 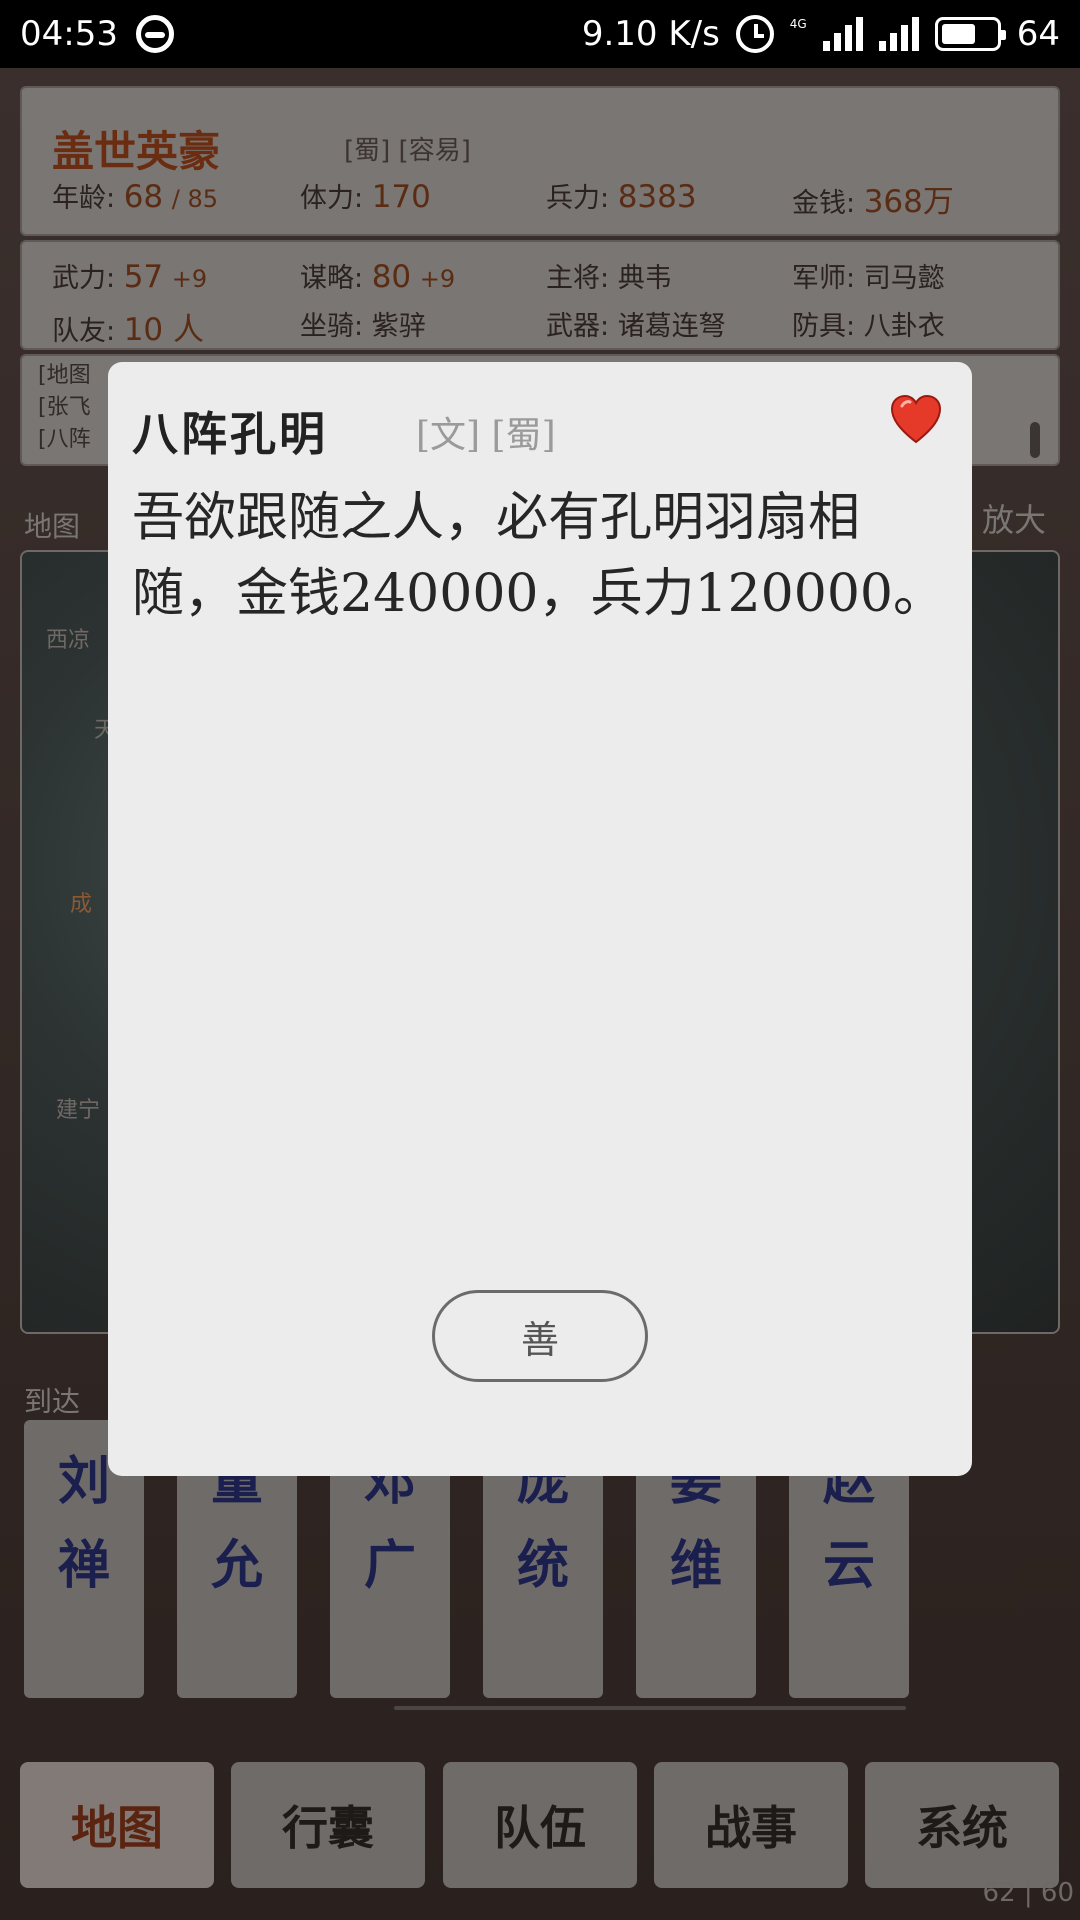 What do you see at coordinates (78, 1108) in the screenshot?
I see `map-city: 建宁` at bounding box center [78, 1108].